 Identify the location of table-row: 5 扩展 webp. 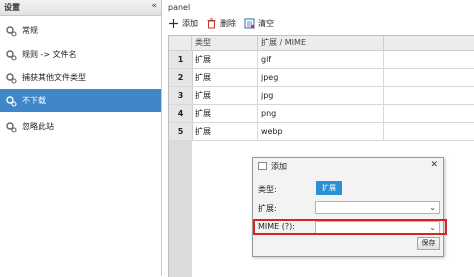
(321, 132).